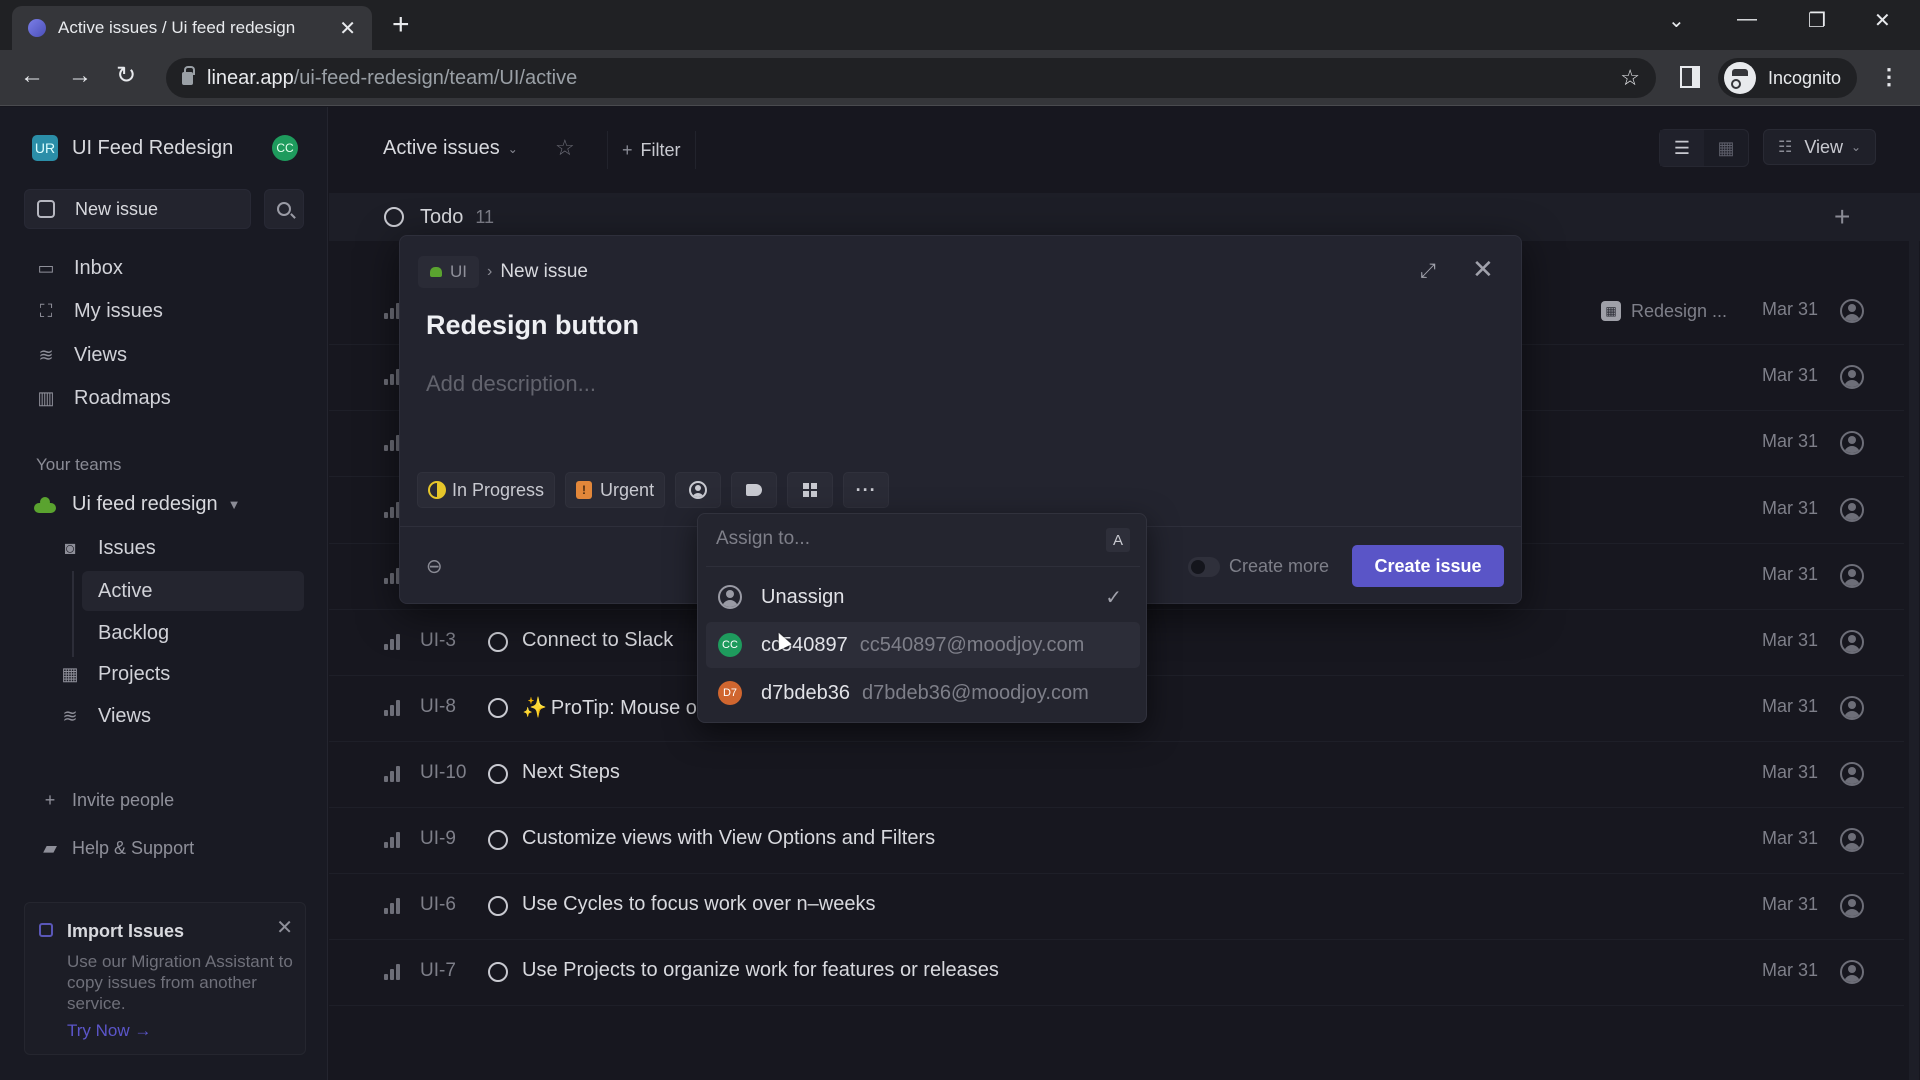 This screenshot has width=1920, height=1080. I want to click on side-panel-icon, so click(1690, 77).